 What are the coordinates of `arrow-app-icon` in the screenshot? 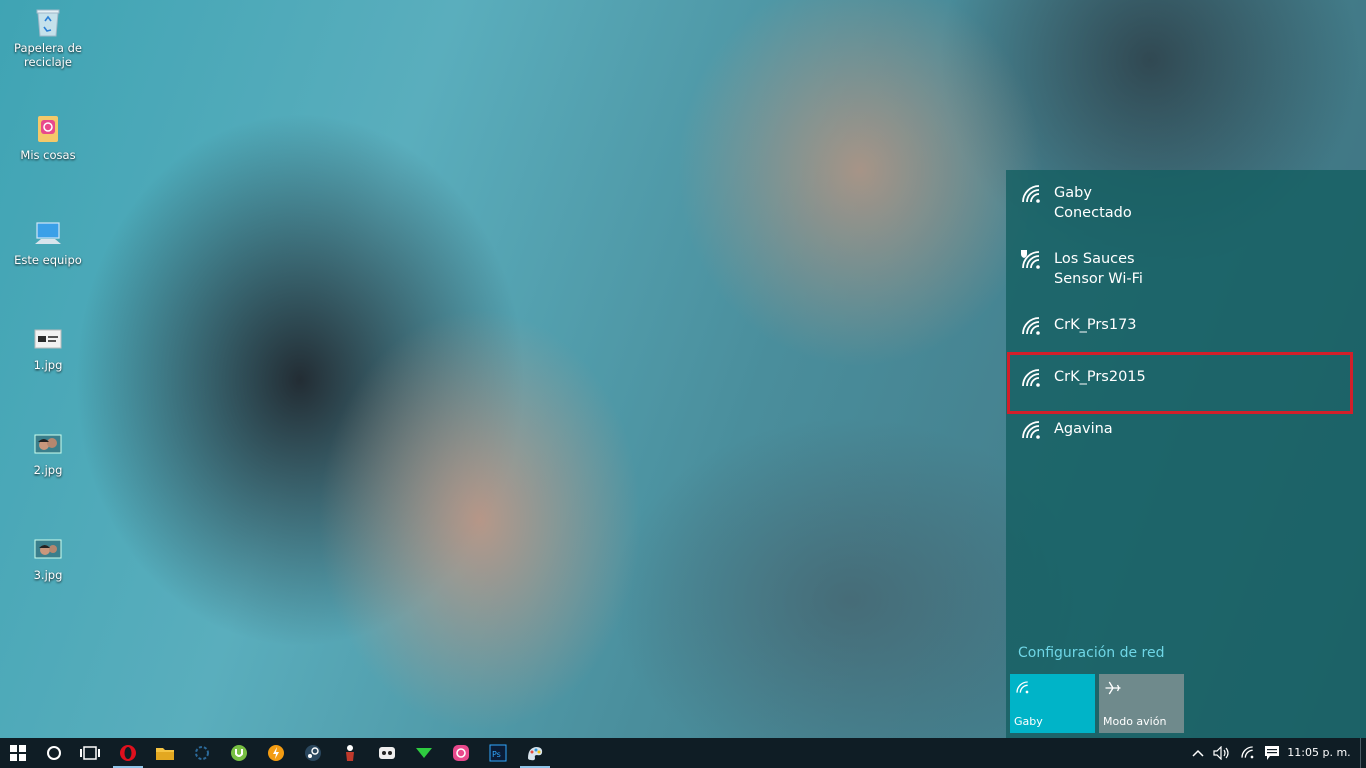 It's located at (424, 753).